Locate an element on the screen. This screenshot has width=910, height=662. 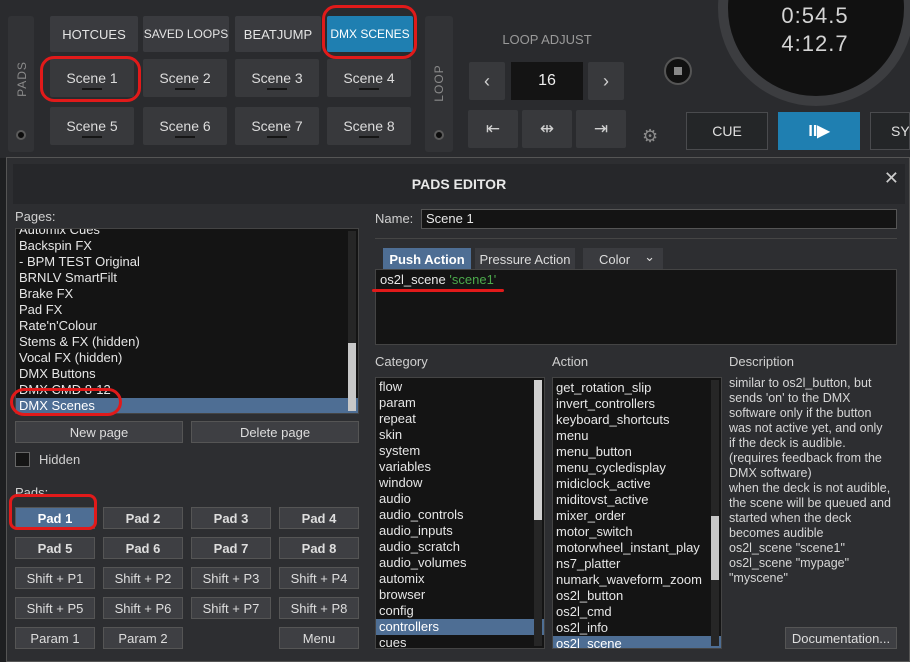
loop-toggle-button: ⇹ is located at coordinates (547, 129).